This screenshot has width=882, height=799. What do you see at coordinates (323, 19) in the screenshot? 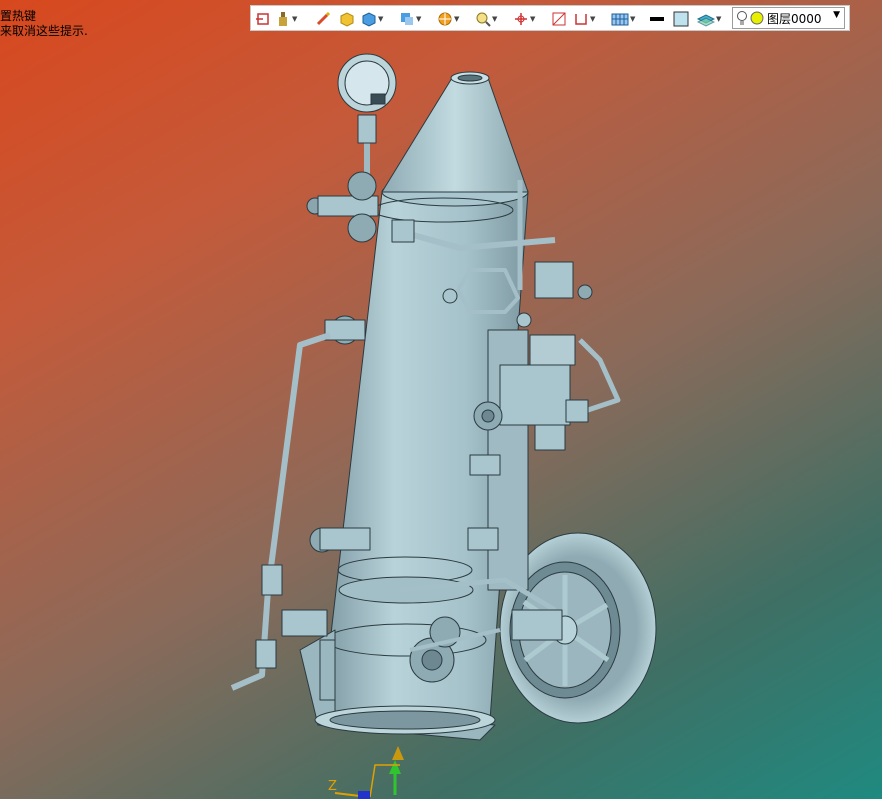
I see `pencil-icon` at bounding box center [323, 19].